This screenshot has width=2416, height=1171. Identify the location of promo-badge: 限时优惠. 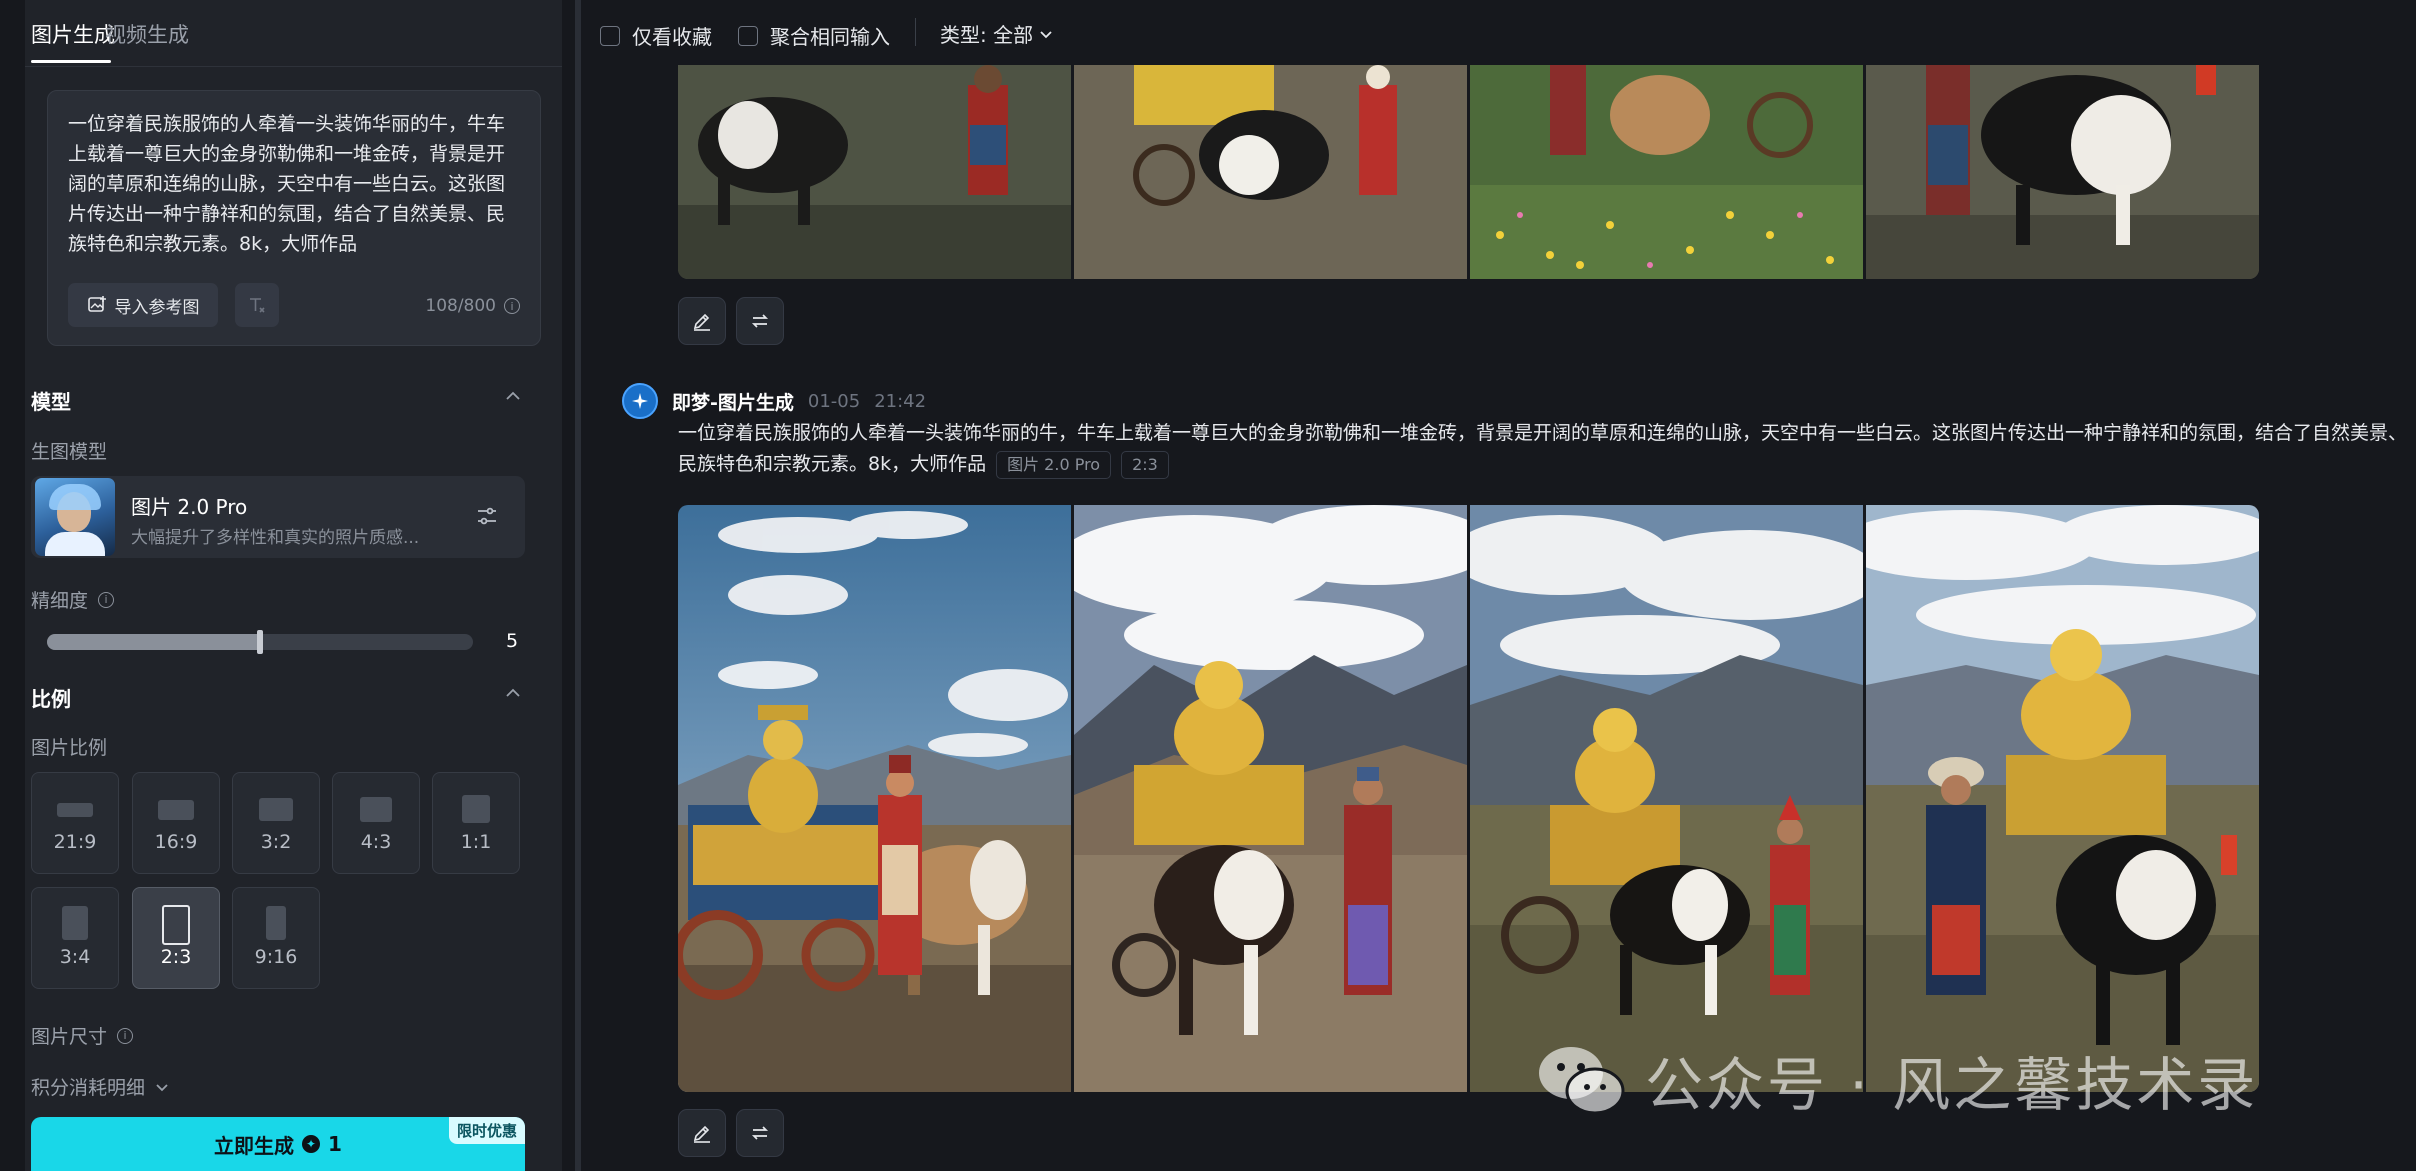
(486, 1130).